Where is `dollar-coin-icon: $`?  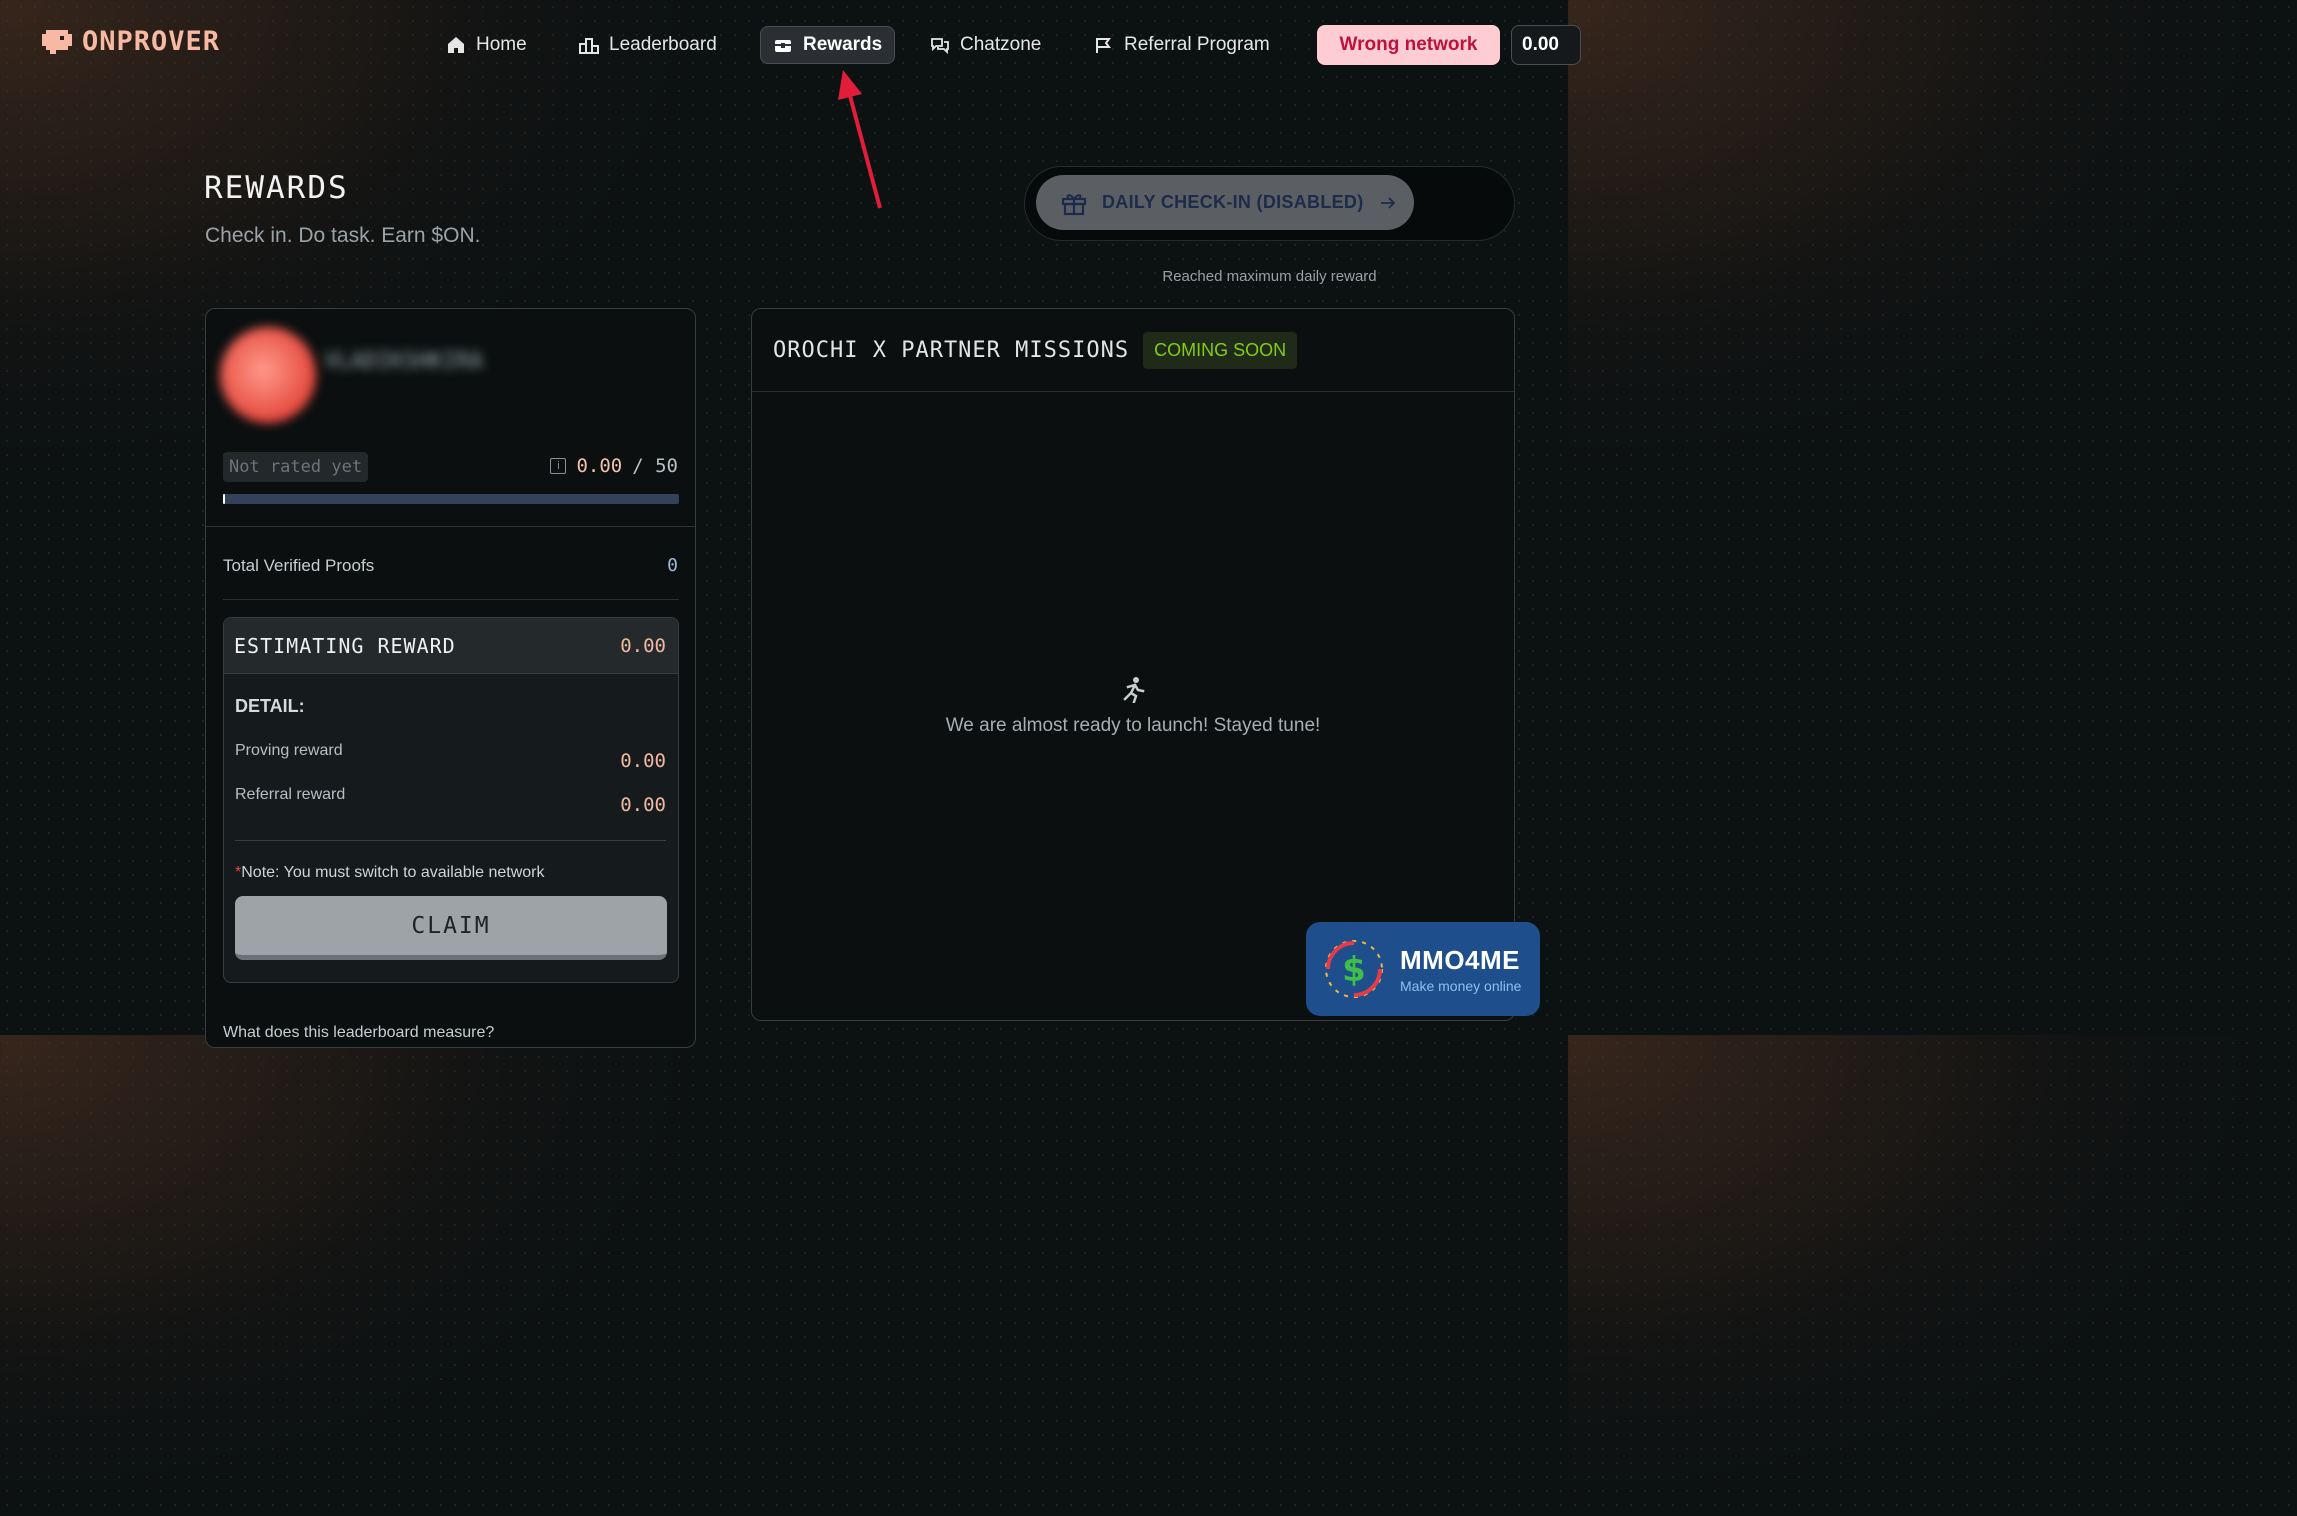 dollar-coin-icon: $ is located at coordinates (1354, 969).